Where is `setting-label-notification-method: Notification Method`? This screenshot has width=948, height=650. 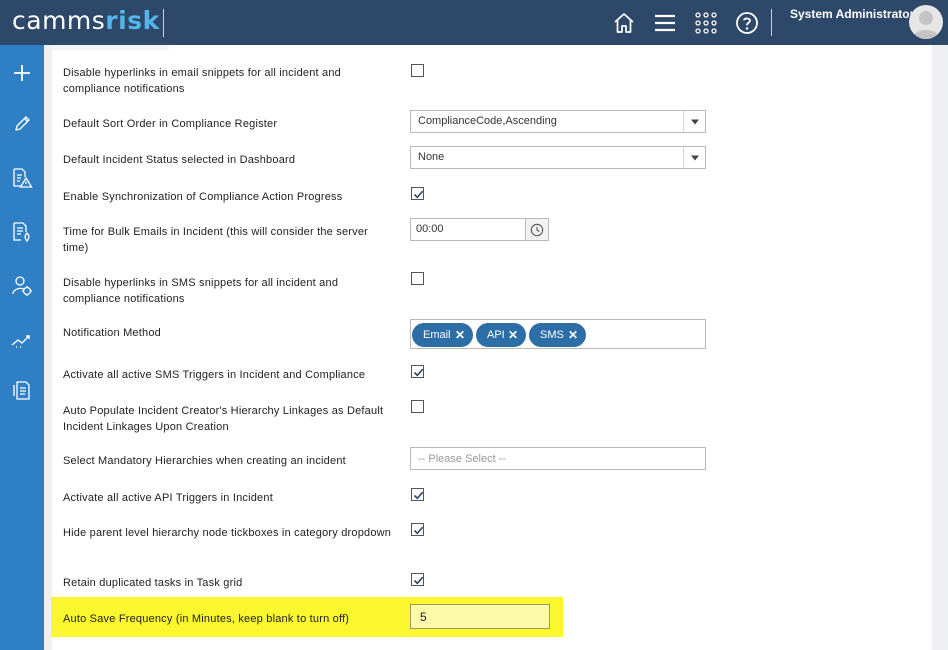
setting-label-notification-method: Notification Method is located at coordinates (112, 333).